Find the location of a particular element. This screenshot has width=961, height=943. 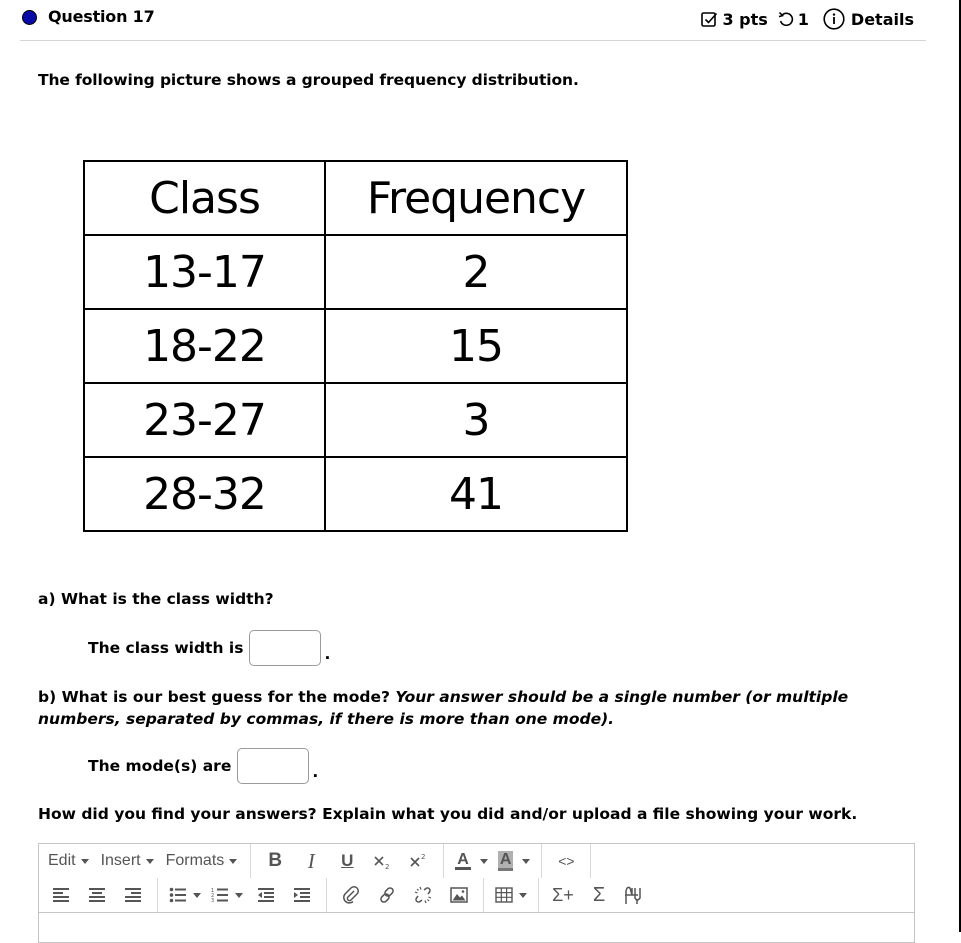

frequency-cell: 41 is located at coordinates (476, 494).